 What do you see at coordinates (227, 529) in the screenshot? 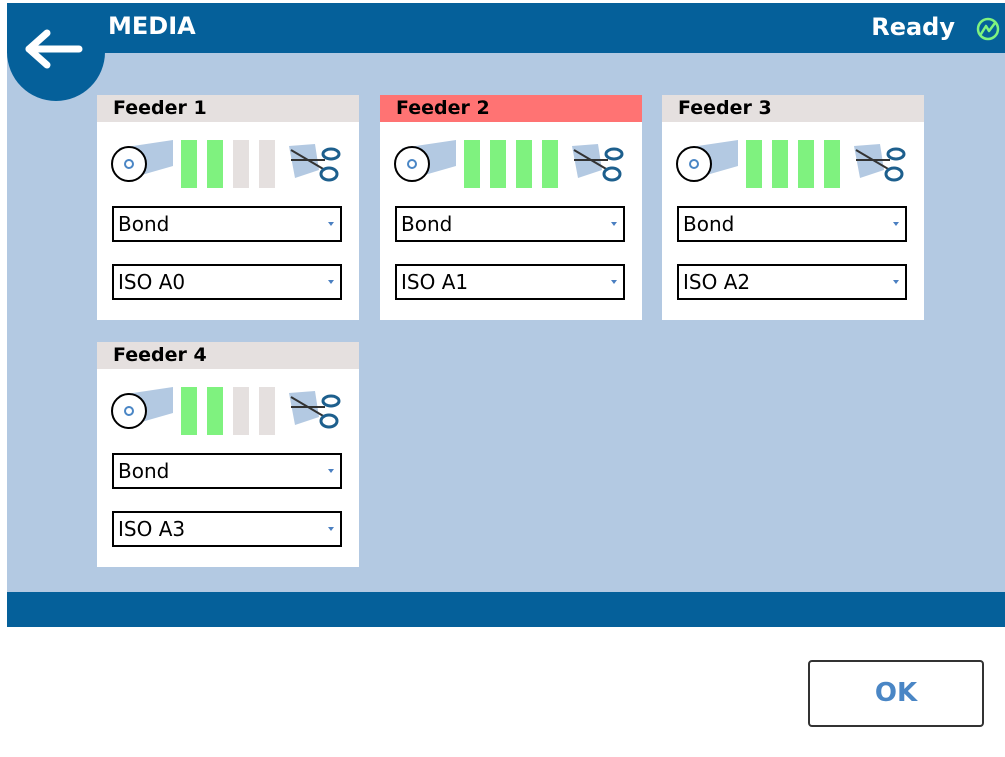
I see `media-size-select: ISO A3` at bounding box center [227, 529].